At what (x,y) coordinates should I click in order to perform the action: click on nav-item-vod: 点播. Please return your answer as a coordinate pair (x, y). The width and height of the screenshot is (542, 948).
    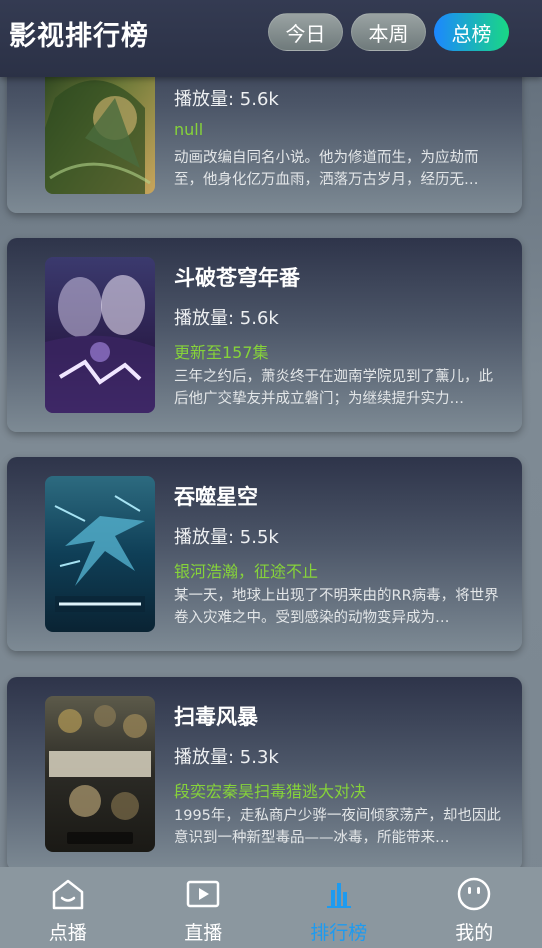
    Looking at the image, I should click on (68, 907).